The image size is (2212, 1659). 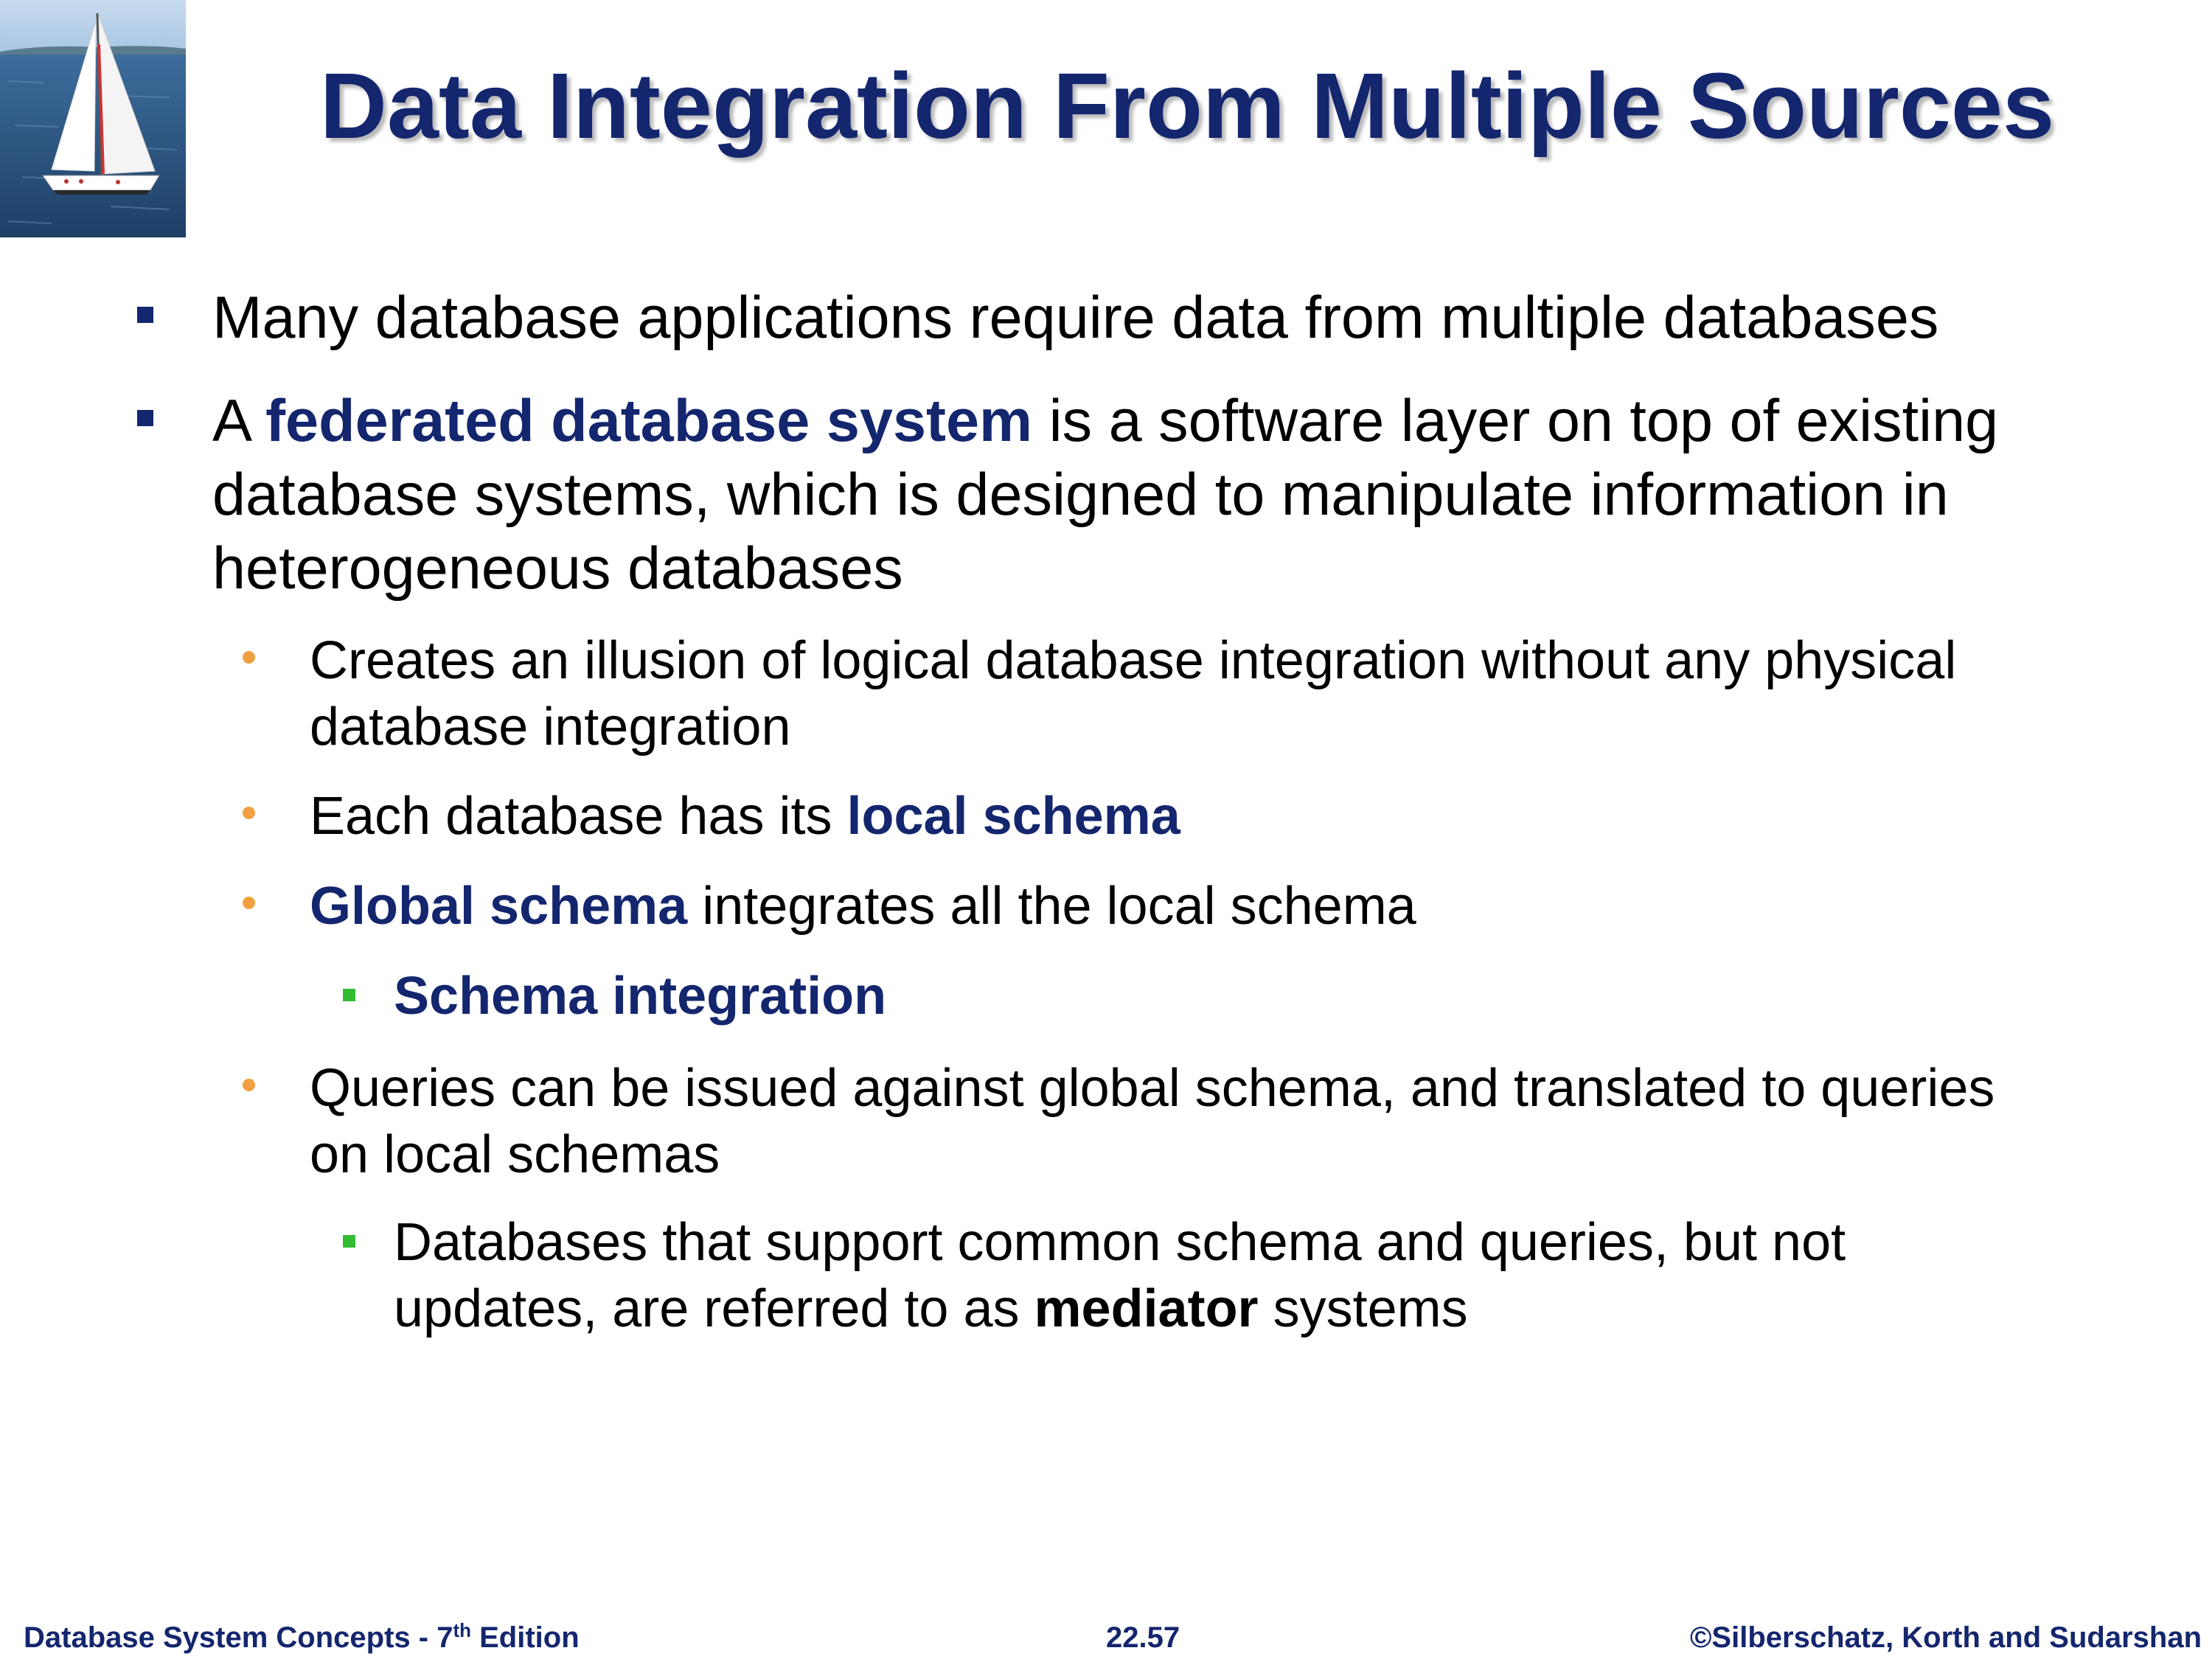 I want to click on keyword-federated-database-system: federated database system, so click(x=649, y=421).